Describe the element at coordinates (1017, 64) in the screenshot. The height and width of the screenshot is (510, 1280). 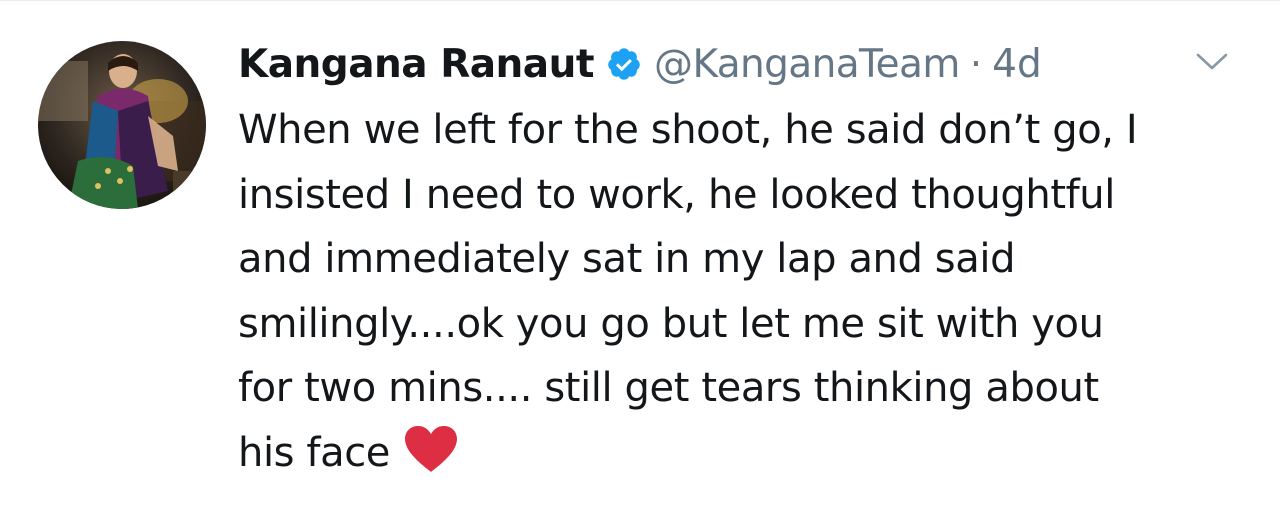
I see `tweet-timestamp: 4d` at that location.